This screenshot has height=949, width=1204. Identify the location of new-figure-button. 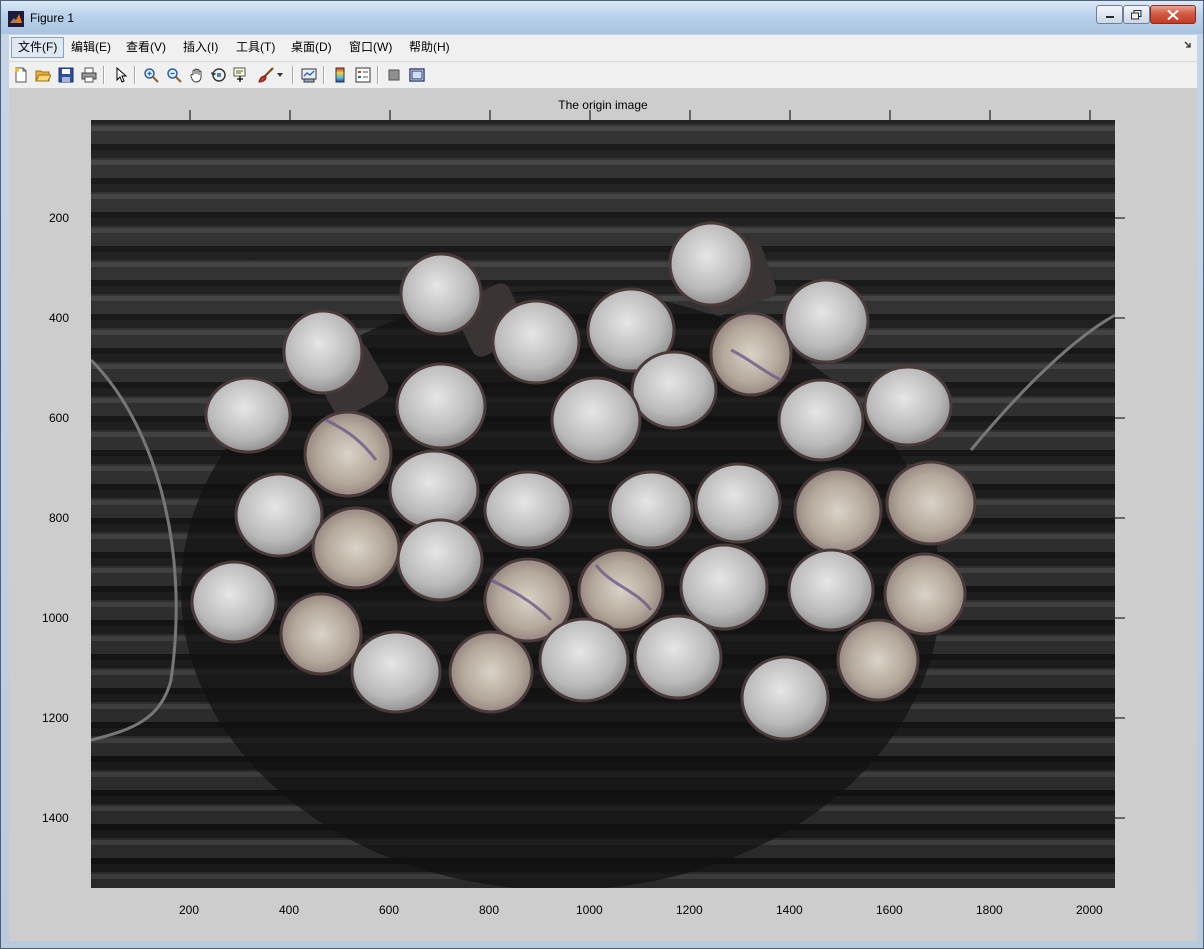
(21, 75).